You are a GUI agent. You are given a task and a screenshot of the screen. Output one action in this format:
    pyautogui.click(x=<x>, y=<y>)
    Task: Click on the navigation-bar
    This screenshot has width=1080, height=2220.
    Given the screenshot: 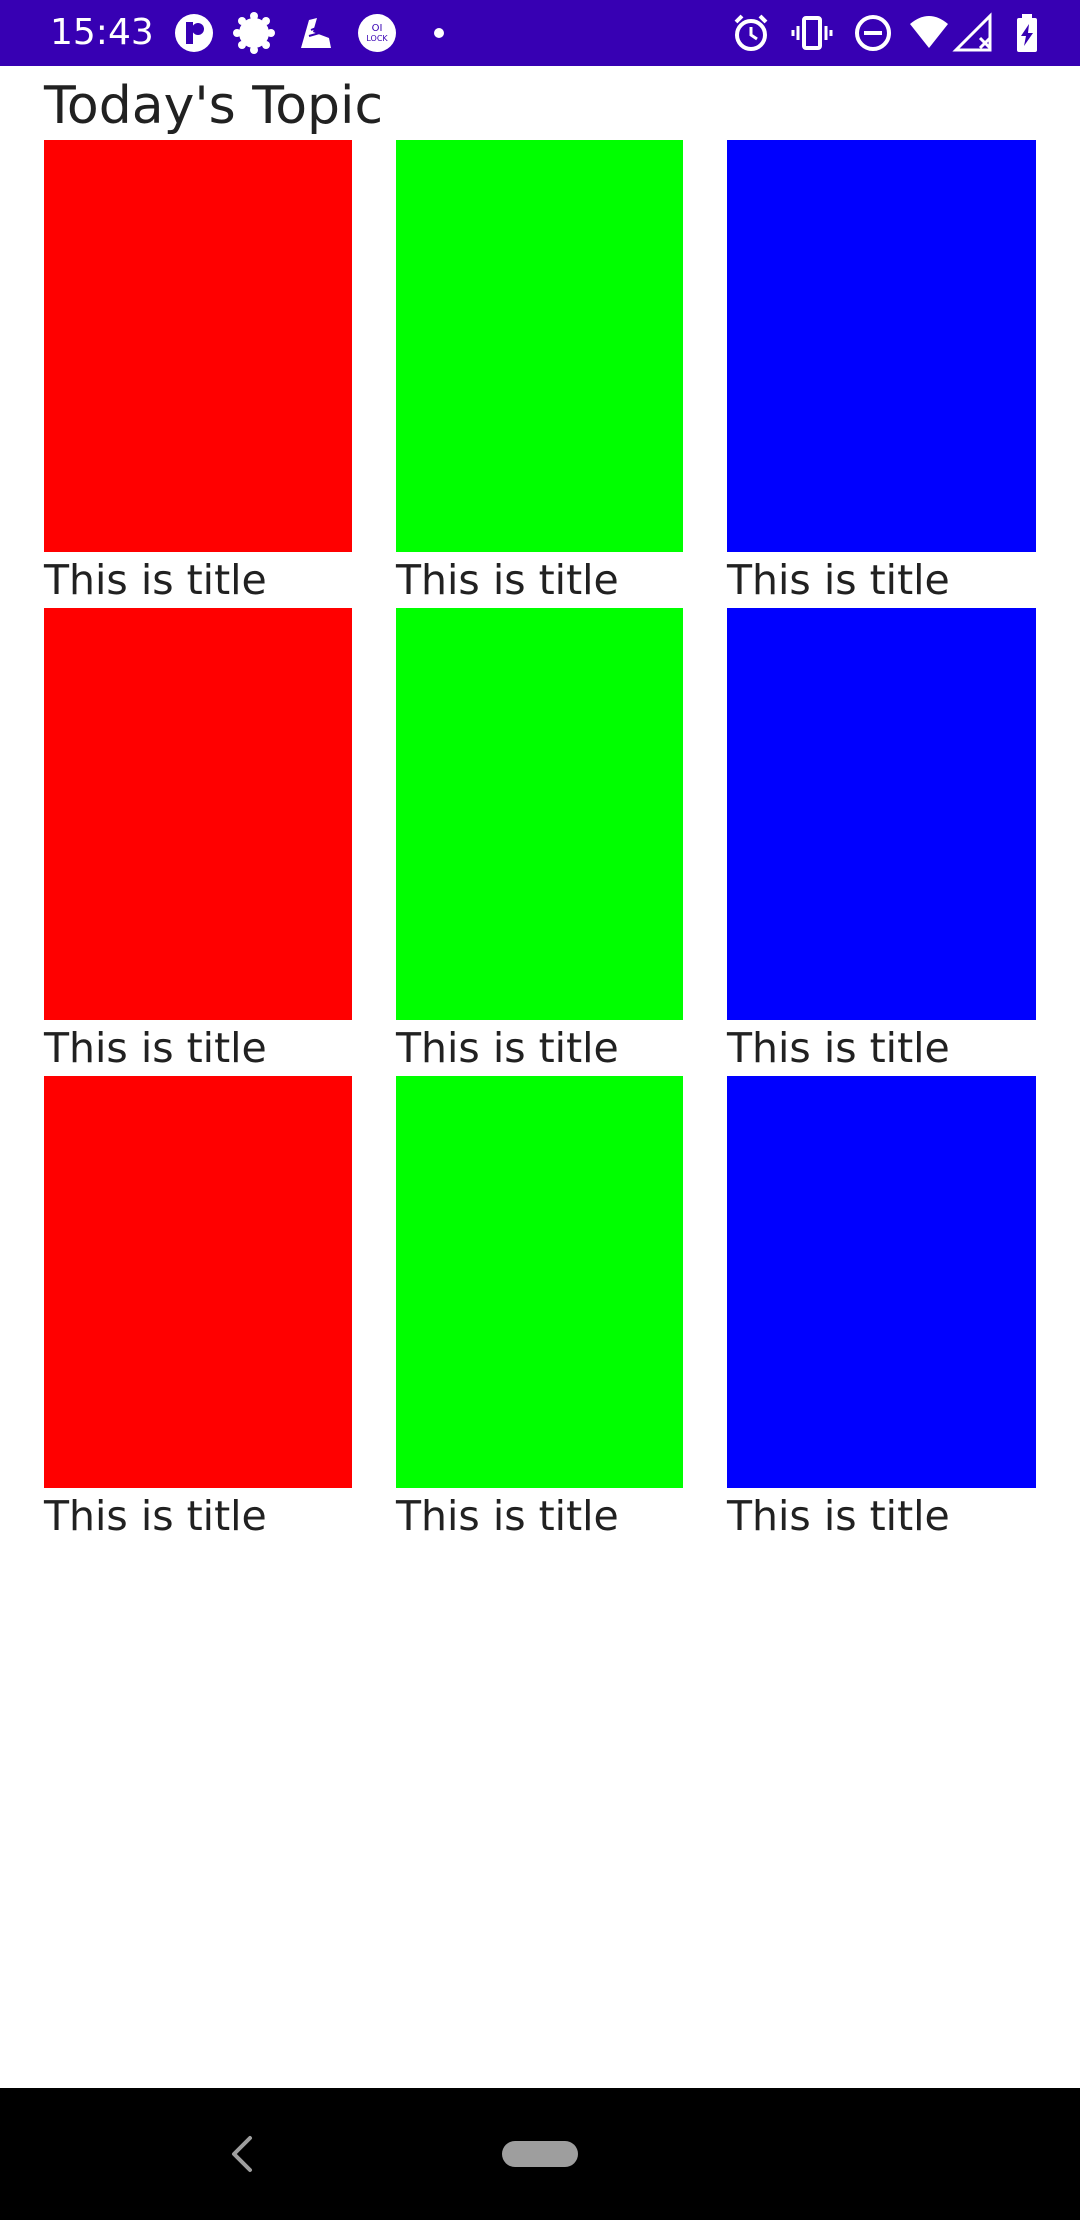 What is the action you would take?
    pyautogui.click(x=540, y=2154)
    